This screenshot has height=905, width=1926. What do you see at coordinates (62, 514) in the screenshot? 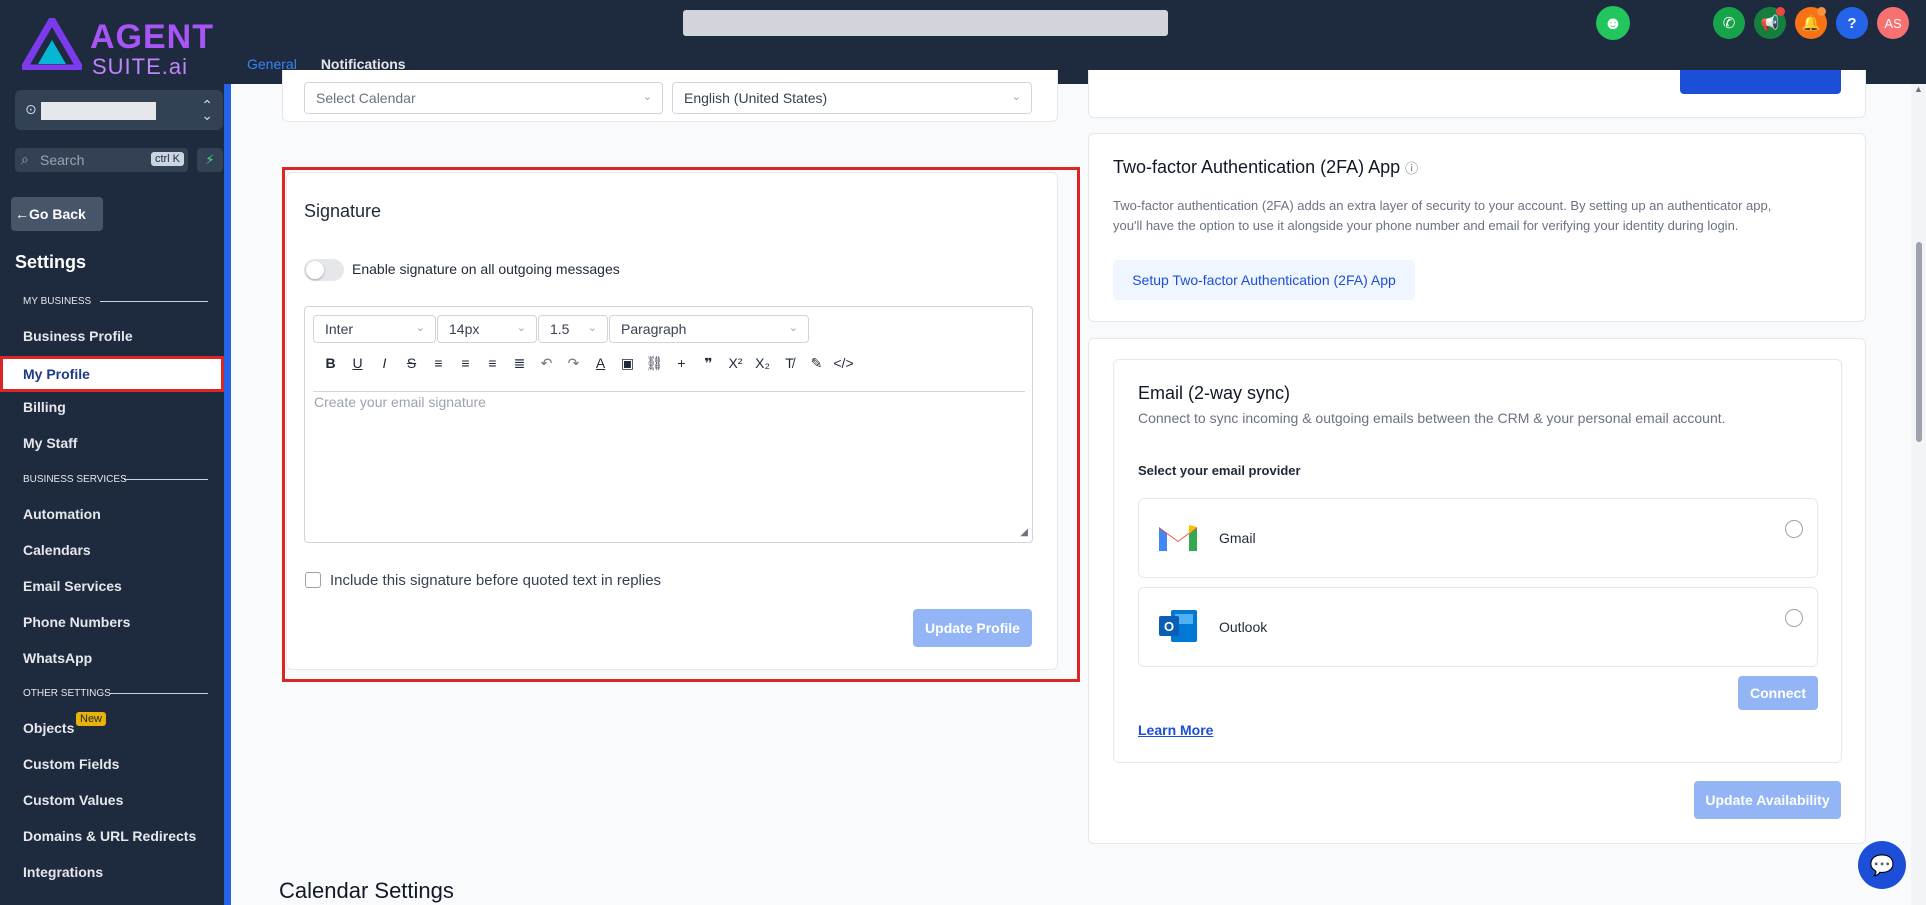
I see `sidebar-item-automation: Automation` at bounding box center [62, 514].